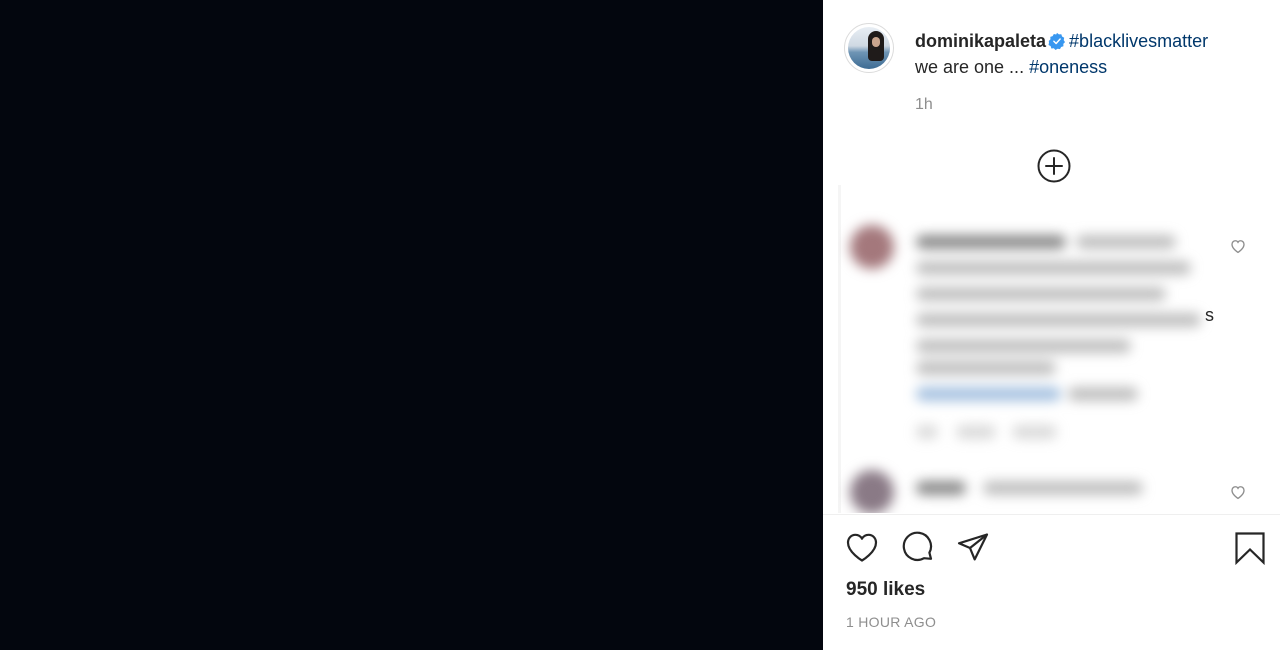  I want to click on action-bar: 950 likes 1 HOUR AGO, so click(1051, 582).